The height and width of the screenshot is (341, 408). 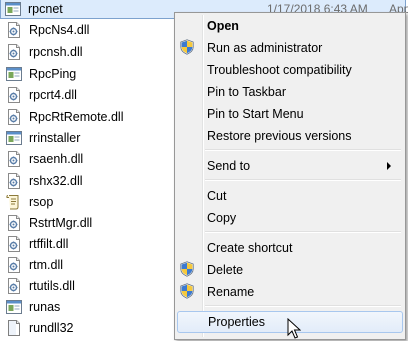 I want to click on file-name: rshx32.dll, so click(x=56, y=180).